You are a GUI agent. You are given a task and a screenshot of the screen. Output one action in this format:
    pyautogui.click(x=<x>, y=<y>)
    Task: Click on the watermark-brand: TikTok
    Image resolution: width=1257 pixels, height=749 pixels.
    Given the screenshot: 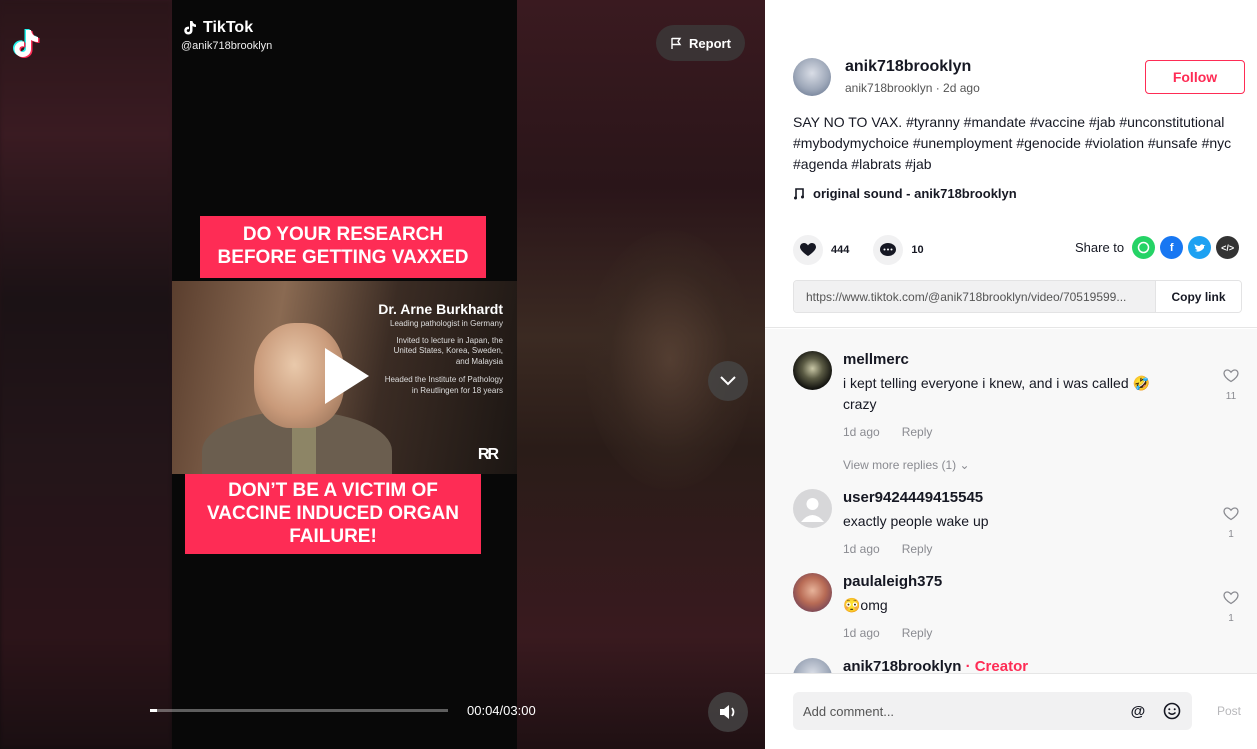 What is the action you would take?
    pyautogui.click(x=228, y=27)
    